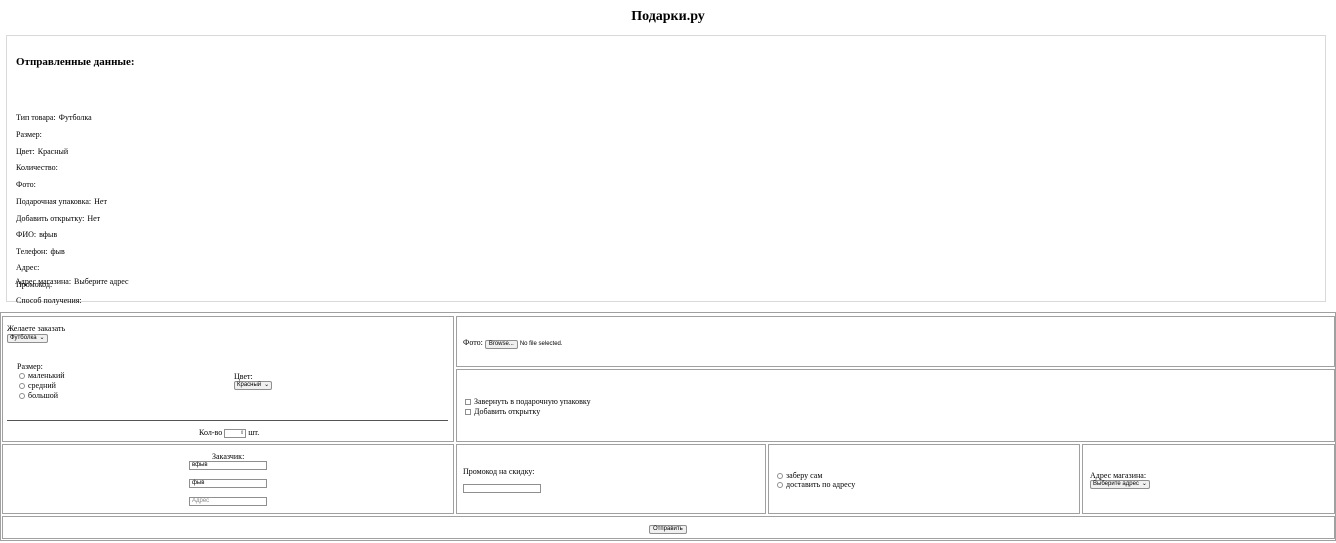 This screenshot has height=543, width=1336. I want to click on photo-cell: Фото: Browse... No file selected., so click(895, 341).